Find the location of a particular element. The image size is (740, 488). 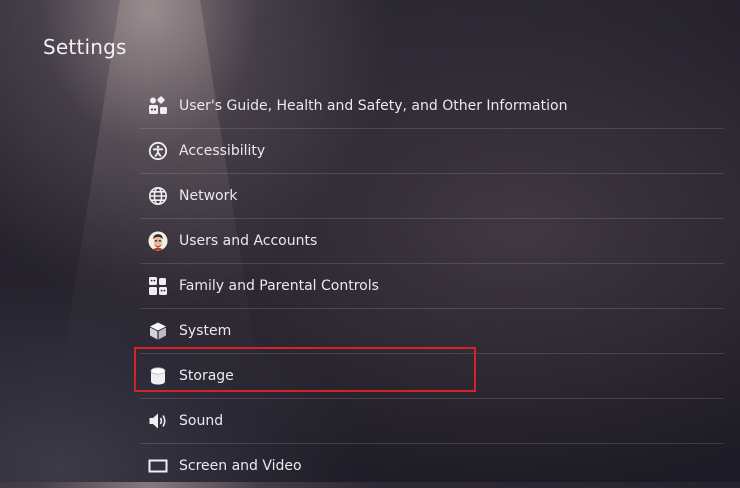

avatar-icon is located at coordinates (158, 241).